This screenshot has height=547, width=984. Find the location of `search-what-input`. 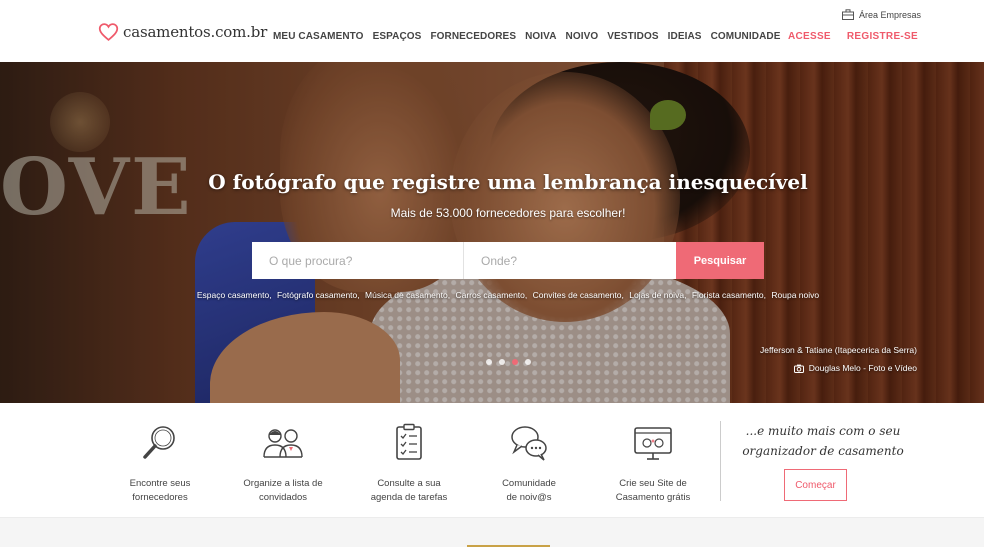

search-what-input is located at coordinates (358, 260).